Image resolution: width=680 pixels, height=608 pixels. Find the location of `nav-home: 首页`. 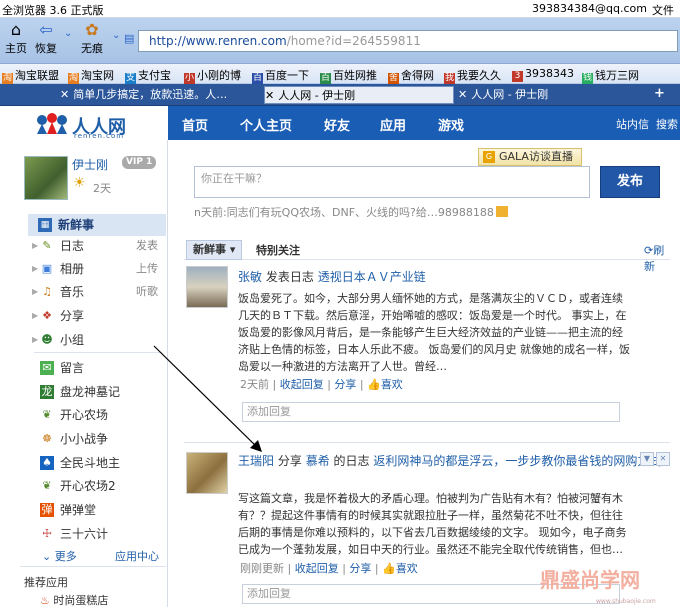

nav-home: 首页 is located at coordinates (195, 124).